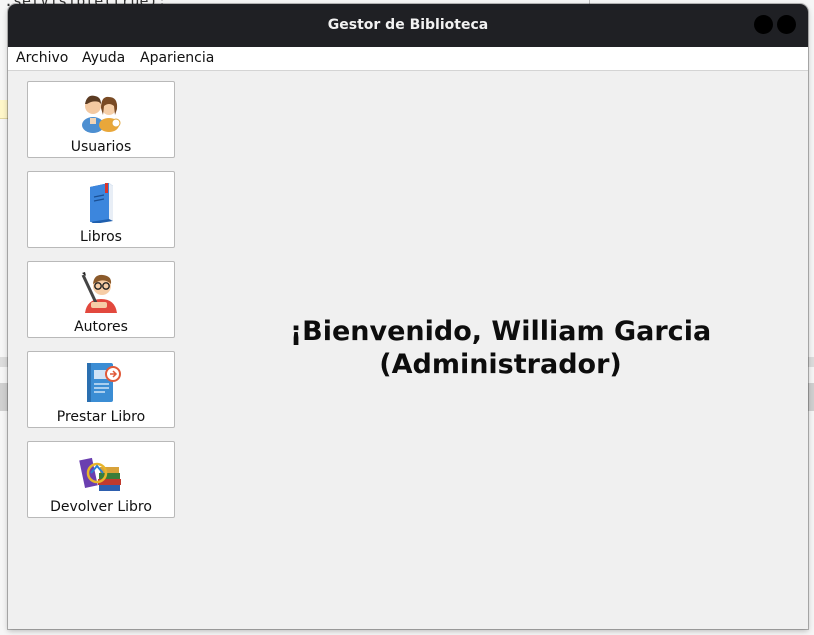 This screenshot has width=814, height=635. What do you see at coordinates (104, 382) in the screenshot?
I see `lend-book-icon` at bounding box center [104, 382].